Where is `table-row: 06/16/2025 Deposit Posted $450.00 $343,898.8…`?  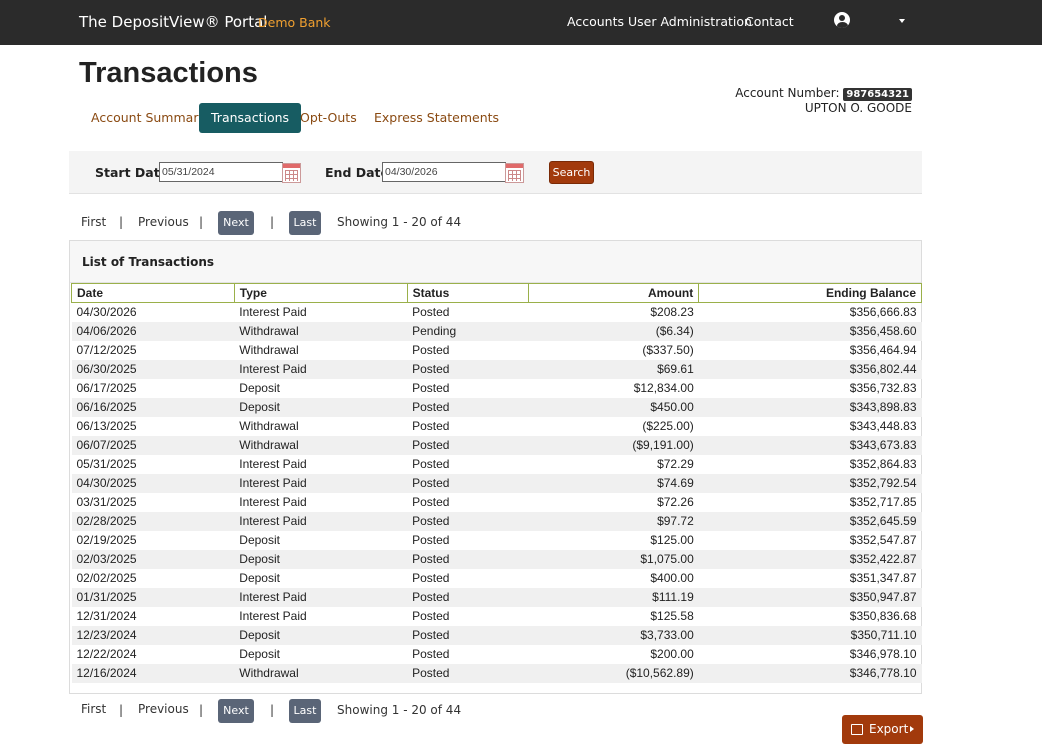 table-row: 06/16/2025 Deposit Posted $450.00 $343,898.8… is located at coordinates (496, 407).